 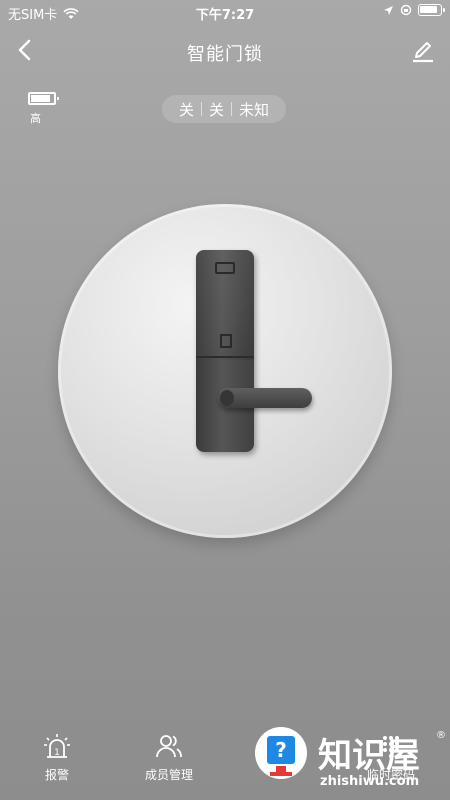 What do you see at coordinates (168, 775) in the screenshot?
I see `tab-members-label: 成员管理` at bounding box center [168, 775].